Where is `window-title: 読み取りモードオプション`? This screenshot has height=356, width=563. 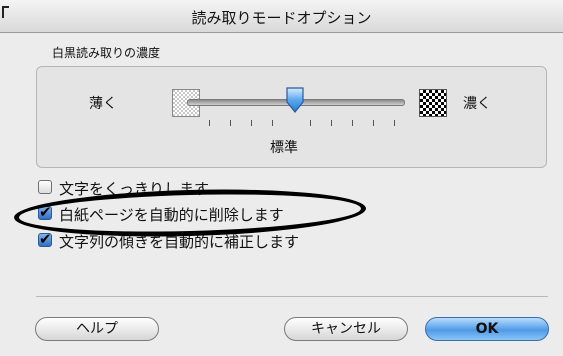
window-title: 読み取りモードオプション is located at coordinates (281, 18).